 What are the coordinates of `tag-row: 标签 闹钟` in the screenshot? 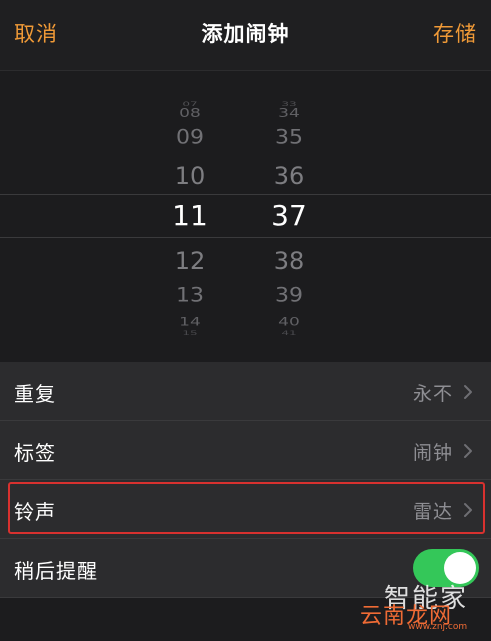 It's located at (245, 450).